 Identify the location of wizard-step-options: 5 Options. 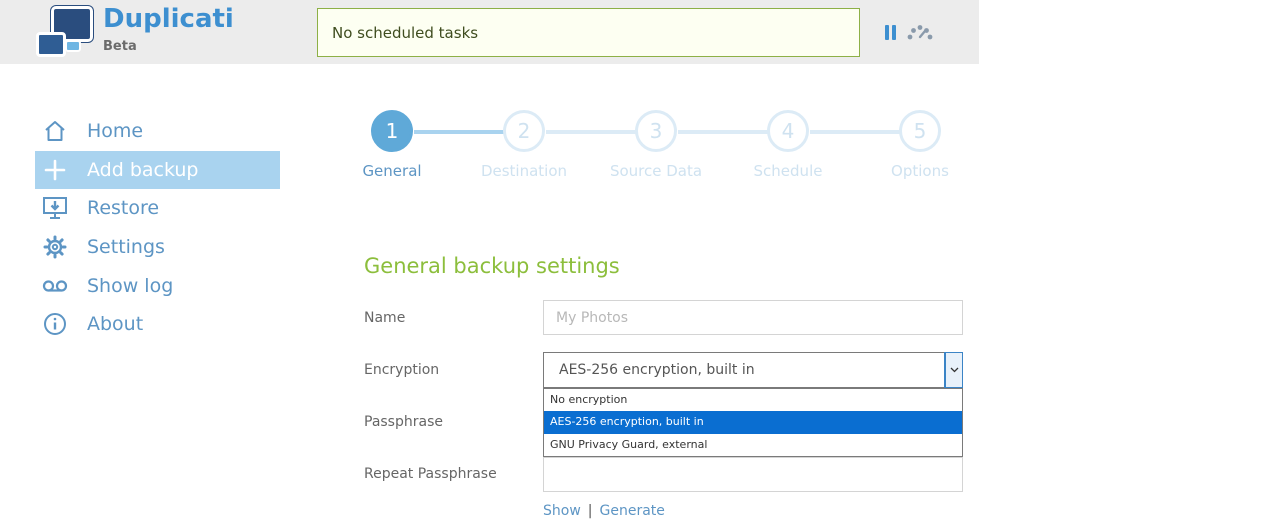
(920, 145).